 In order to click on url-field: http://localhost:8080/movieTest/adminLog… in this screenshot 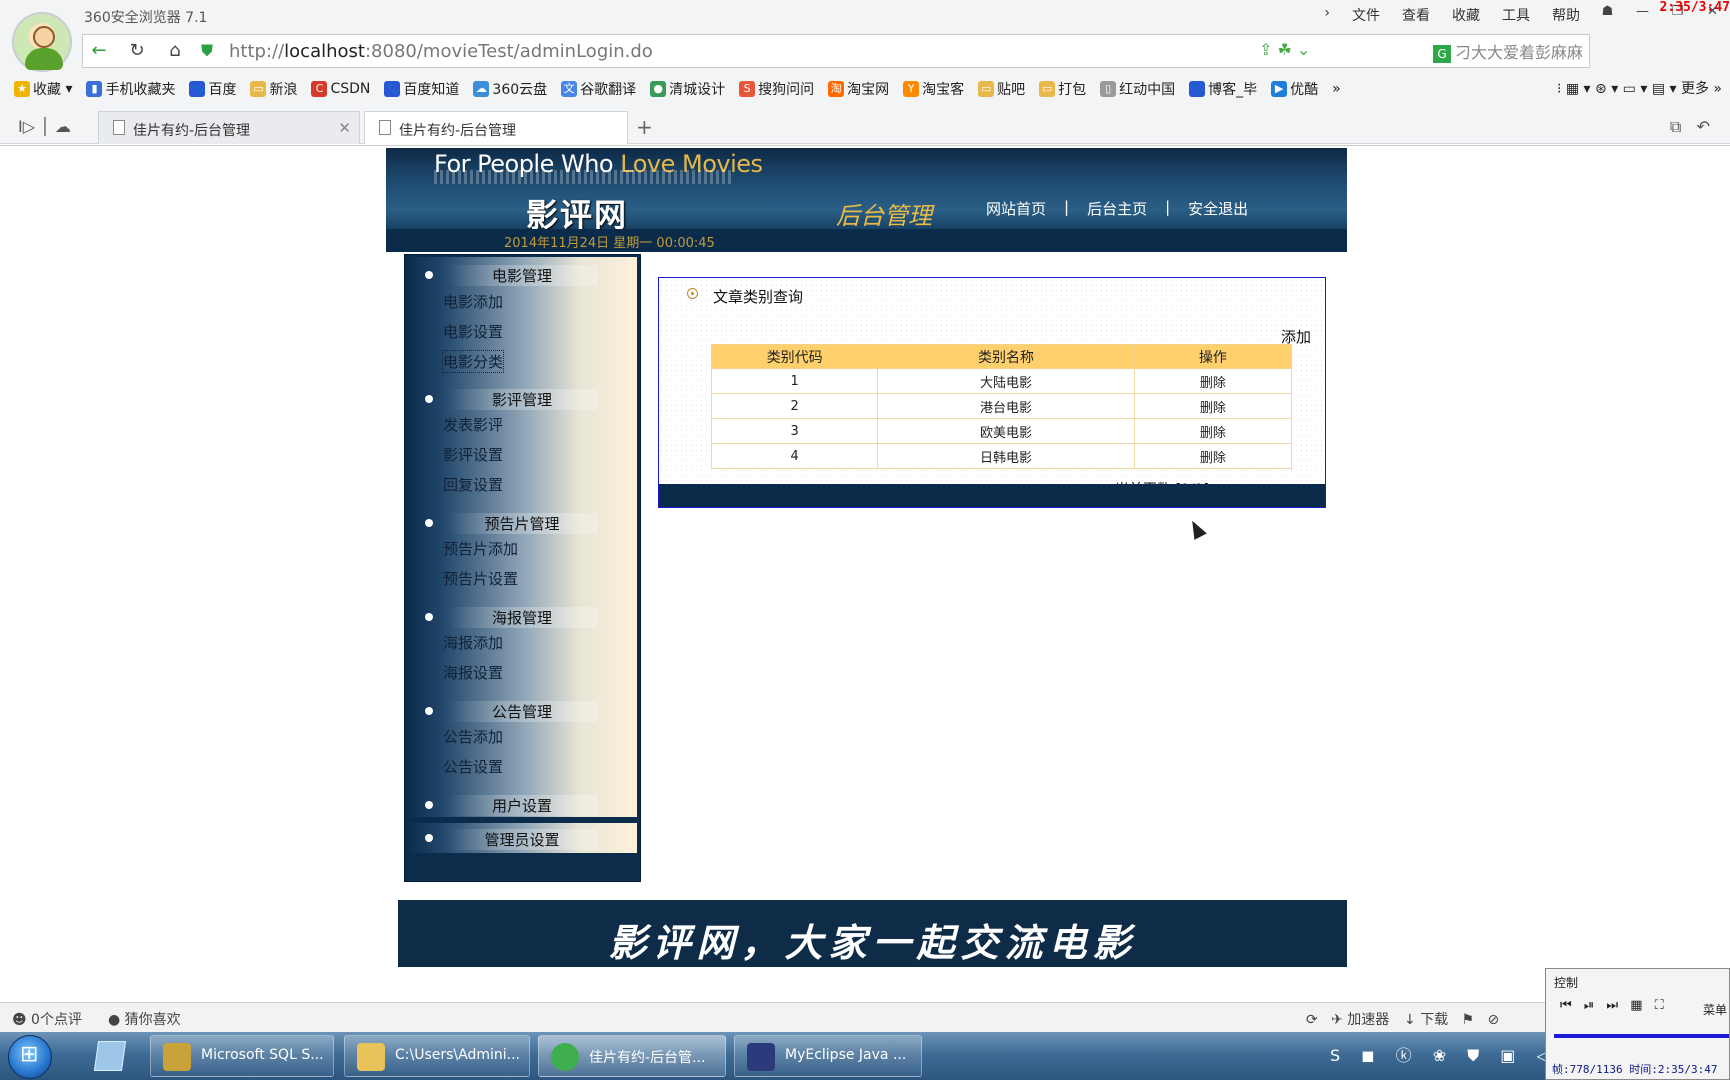, I will do `click(441, 51)`.